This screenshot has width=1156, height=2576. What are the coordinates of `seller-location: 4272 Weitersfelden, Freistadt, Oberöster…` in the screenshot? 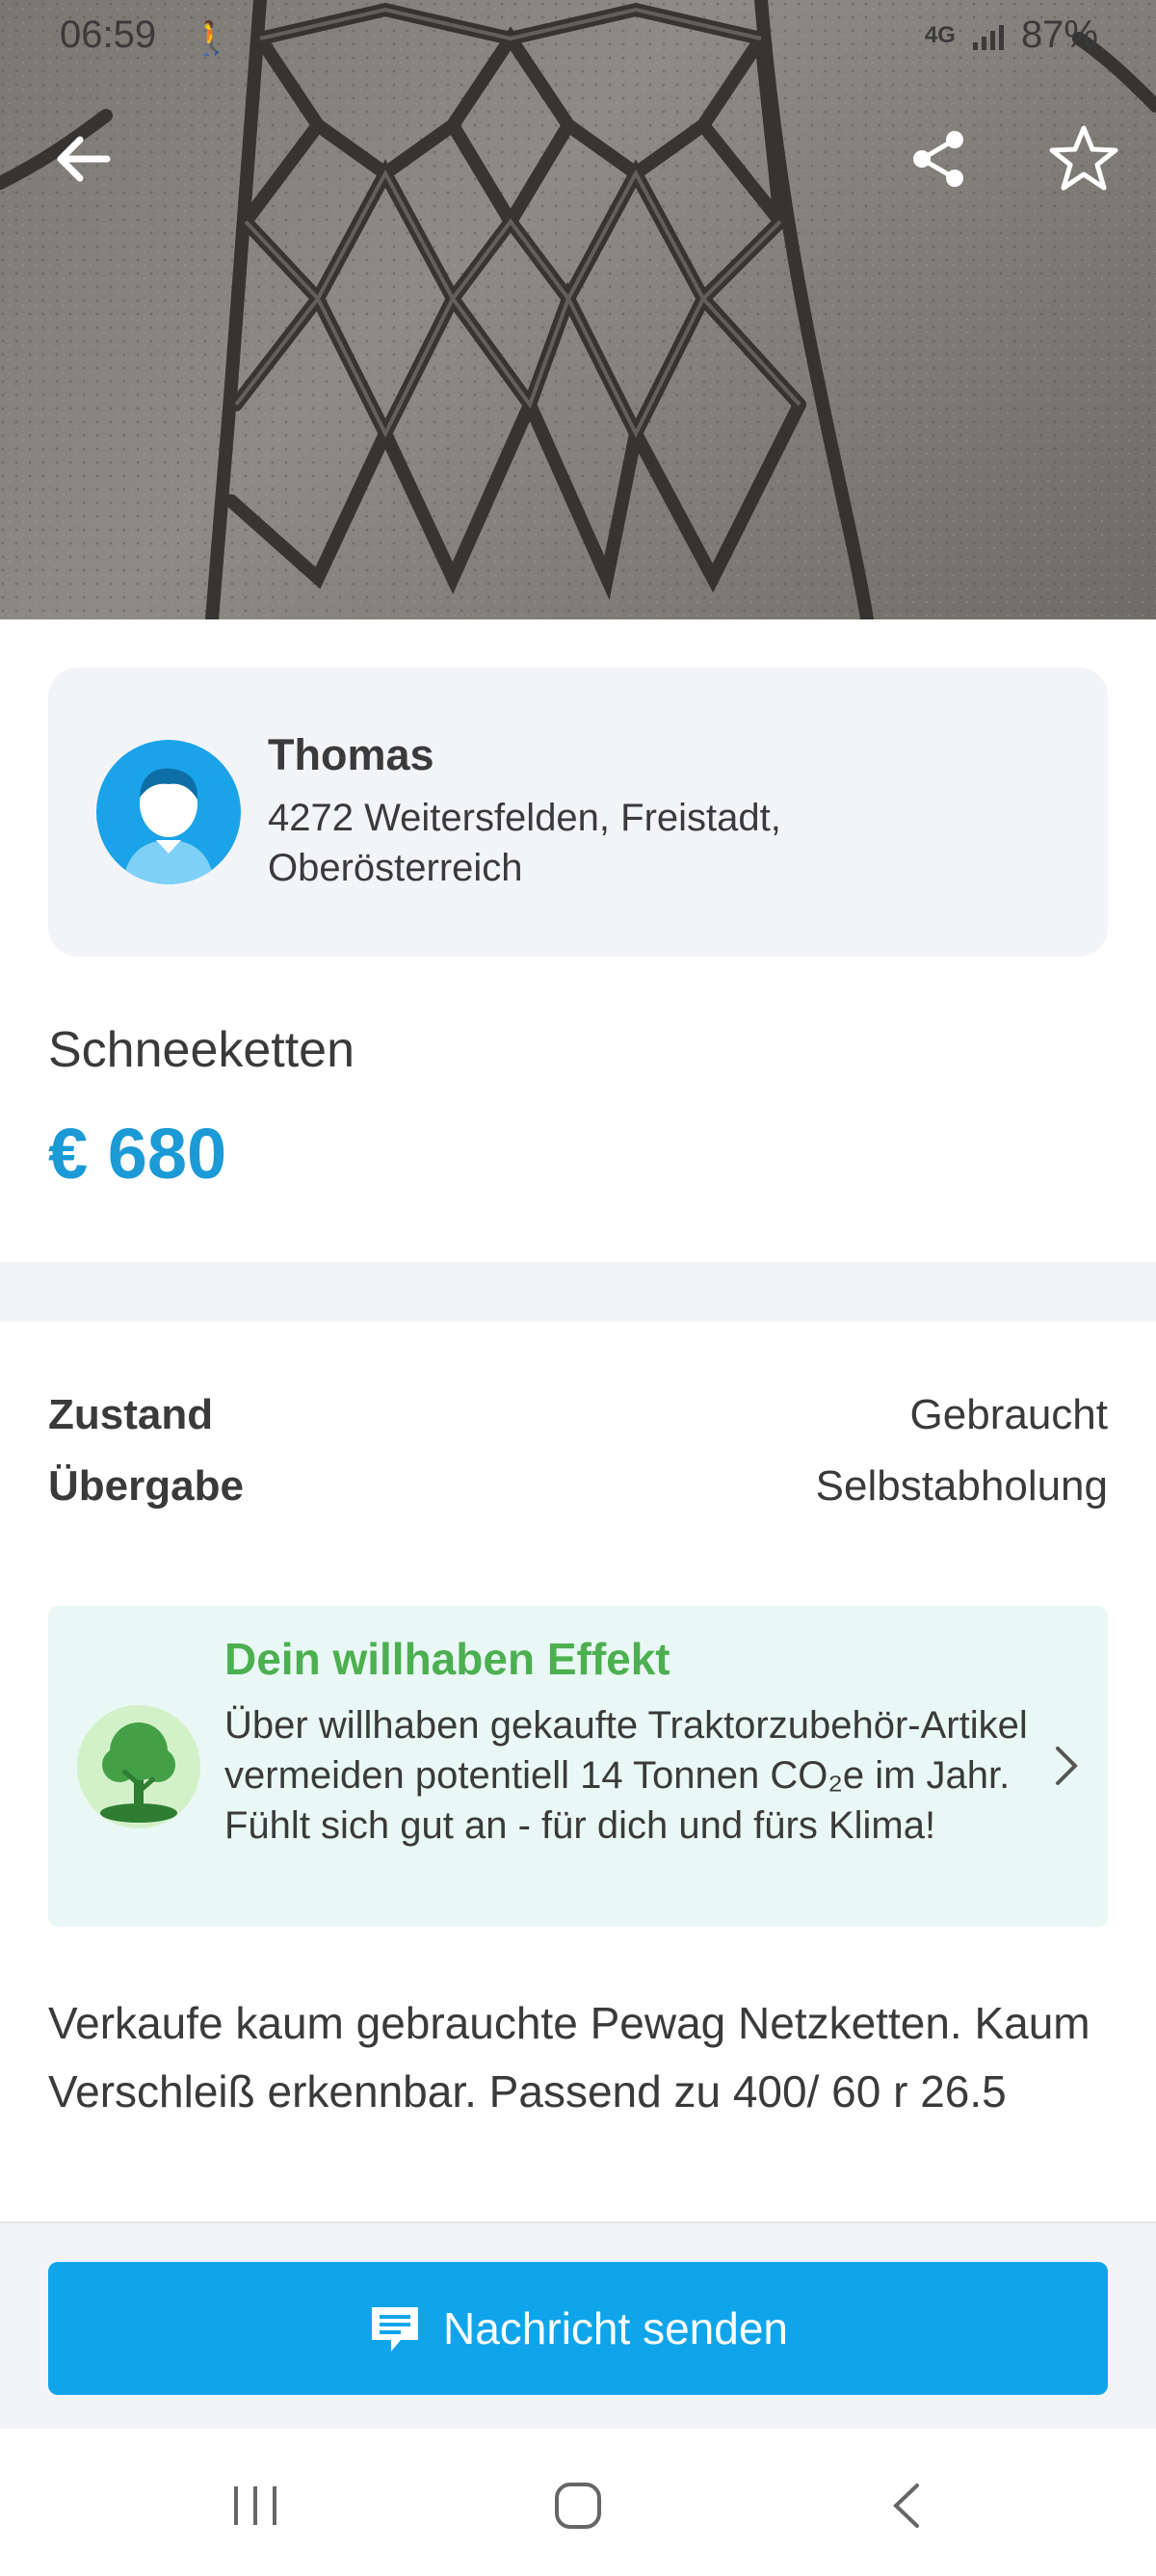 It's located at (524, 843).